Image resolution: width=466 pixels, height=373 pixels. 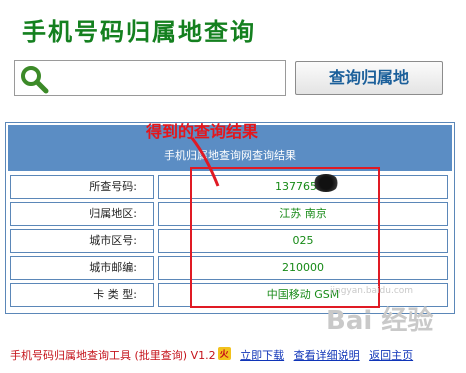 What do you see at coordinates (169, 79) in the screenshot?
I see `search-input` at bounding box center [169, 79].